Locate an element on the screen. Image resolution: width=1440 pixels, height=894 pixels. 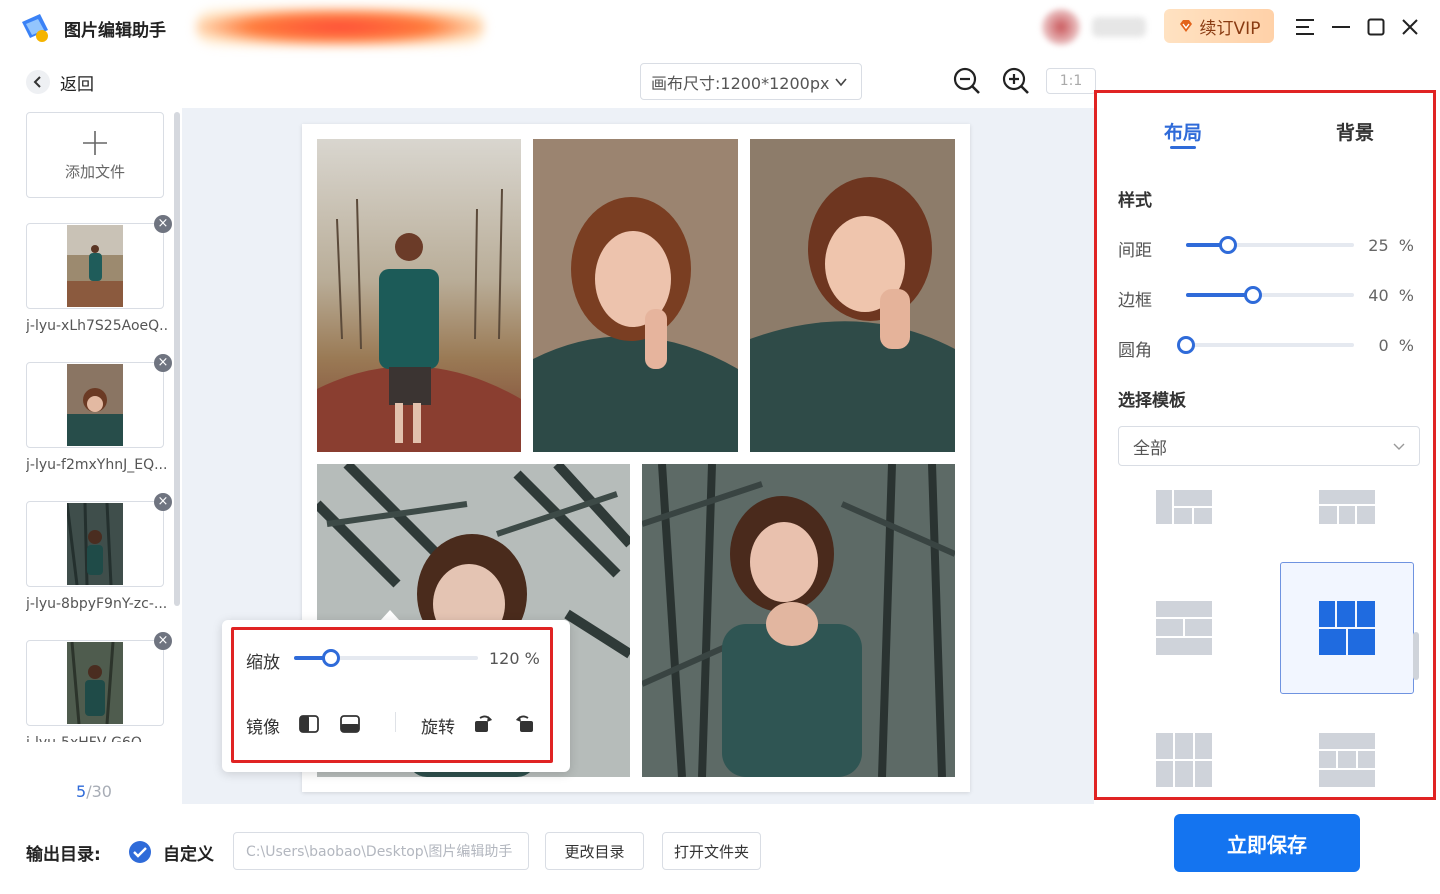
blurred-banner is located at coordinates (340, 27).